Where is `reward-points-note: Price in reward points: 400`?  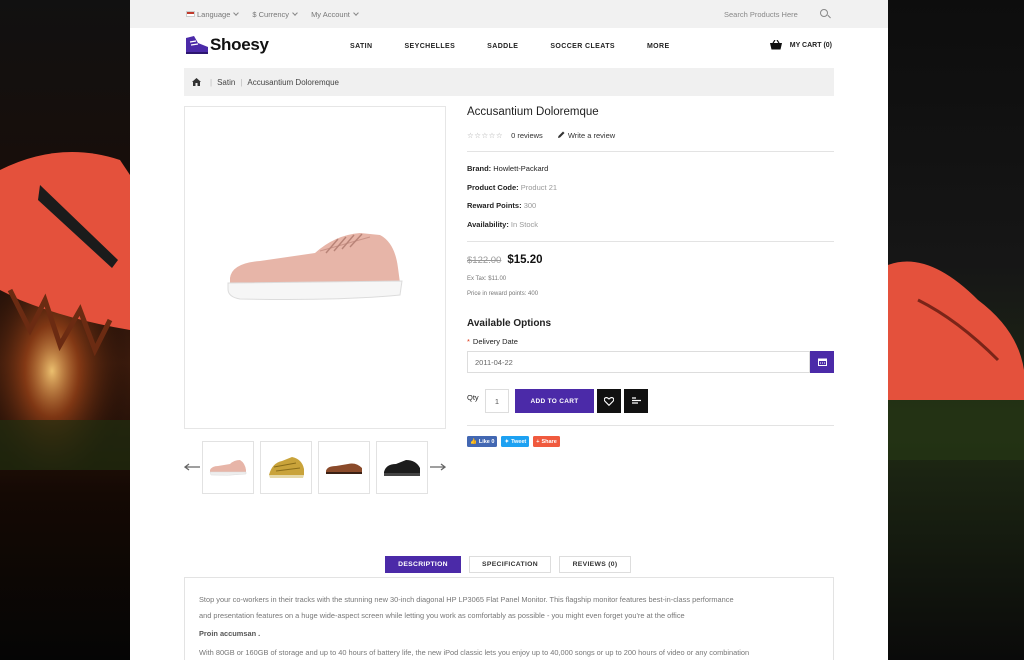
reward-points-note: Price in reward points: 400 is located at coordinates (503, 294).